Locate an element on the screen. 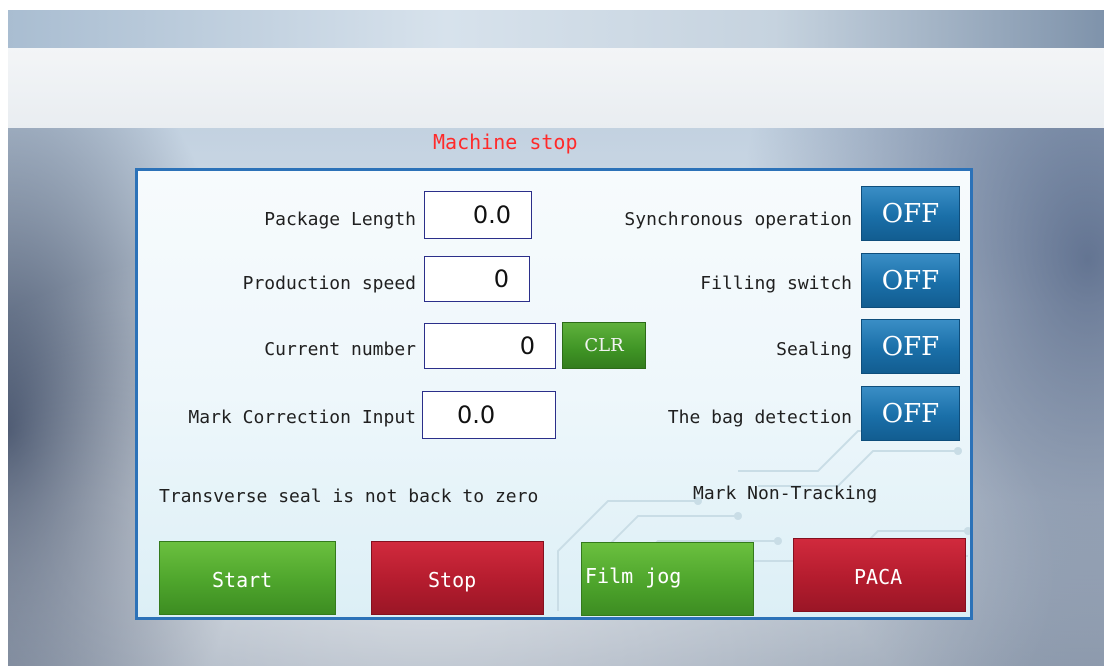 This screenshot has width=1104, height=666. top-strip is located at coordinates (556, 29).